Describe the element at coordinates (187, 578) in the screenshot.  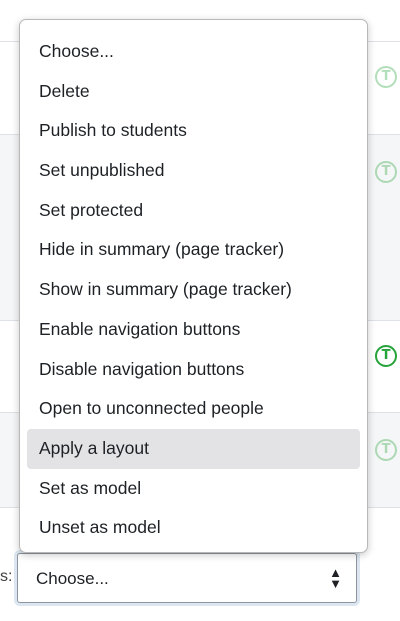
I see `bulk-action-select: Choose... ▲ ▼` at that location.